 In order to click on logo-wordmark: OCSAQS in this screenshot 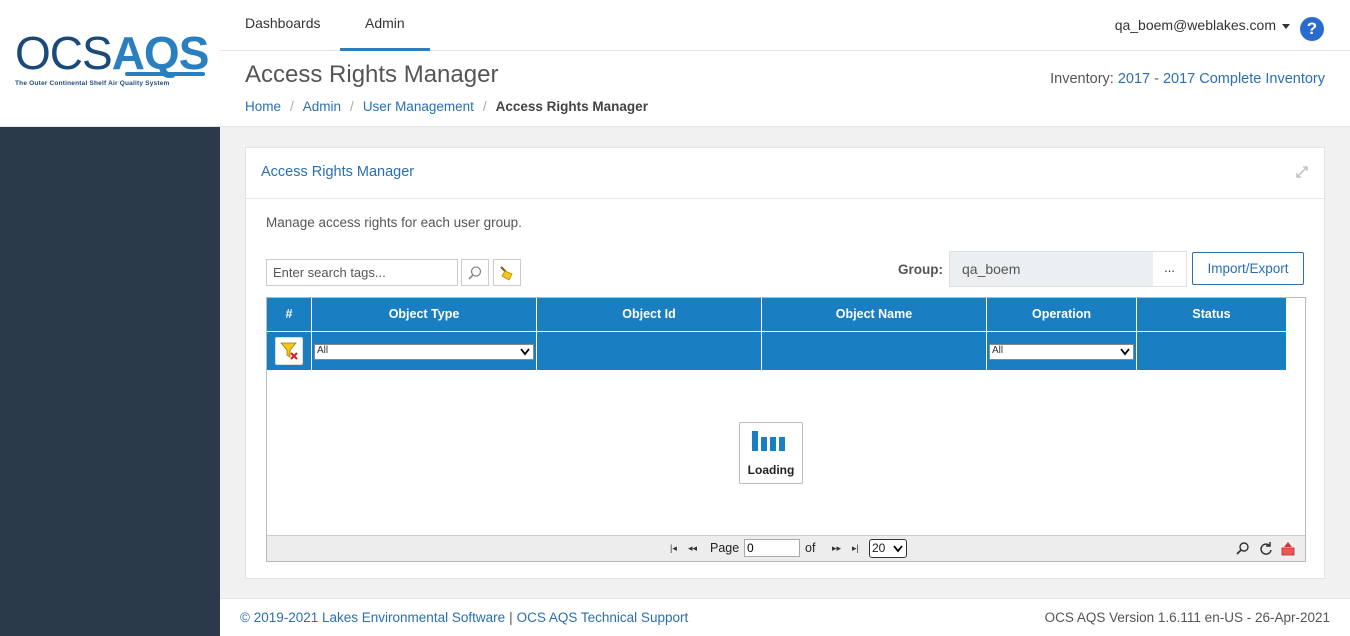, I will do `click(112, 53)`.